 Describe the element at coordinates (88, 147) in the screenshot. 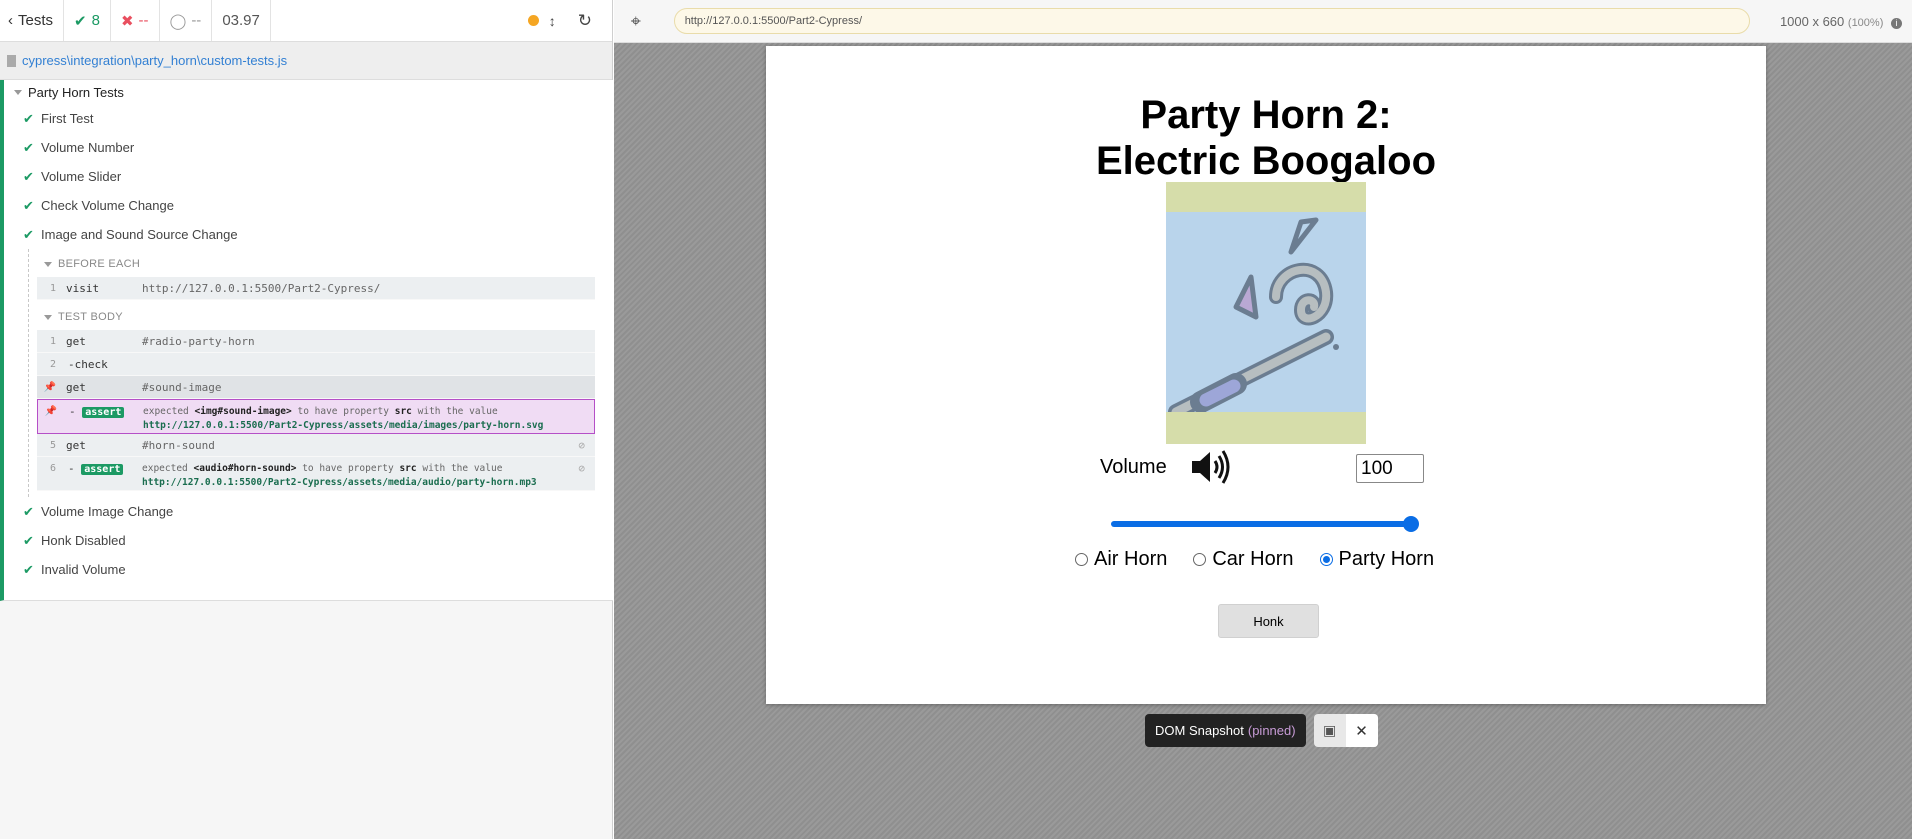

I see `test-title: Volume Number` at that location.